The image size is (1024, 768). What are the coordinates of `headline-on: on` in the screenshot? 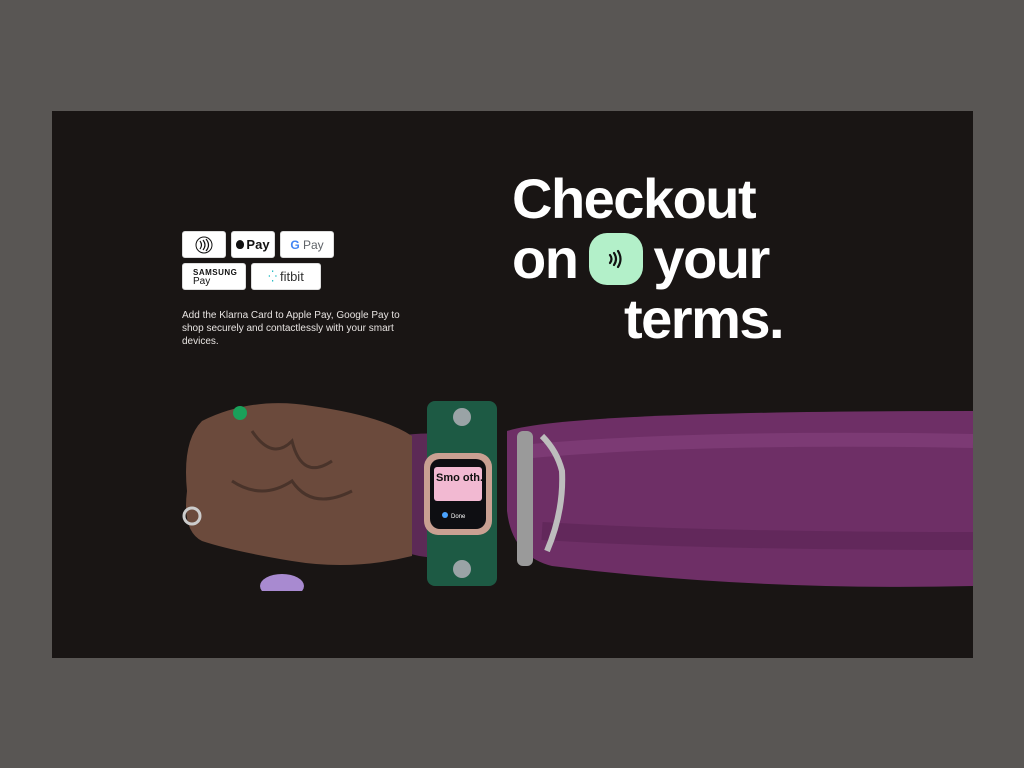 It's located at (545, 258).